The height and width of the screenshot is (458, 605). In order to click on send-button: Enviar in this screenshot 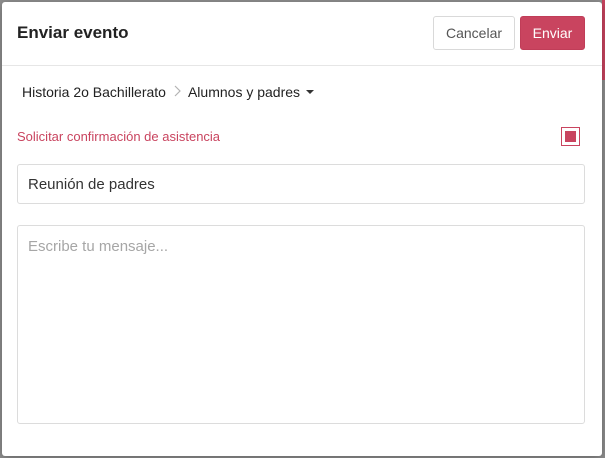, I will do `click(552, 33)`.